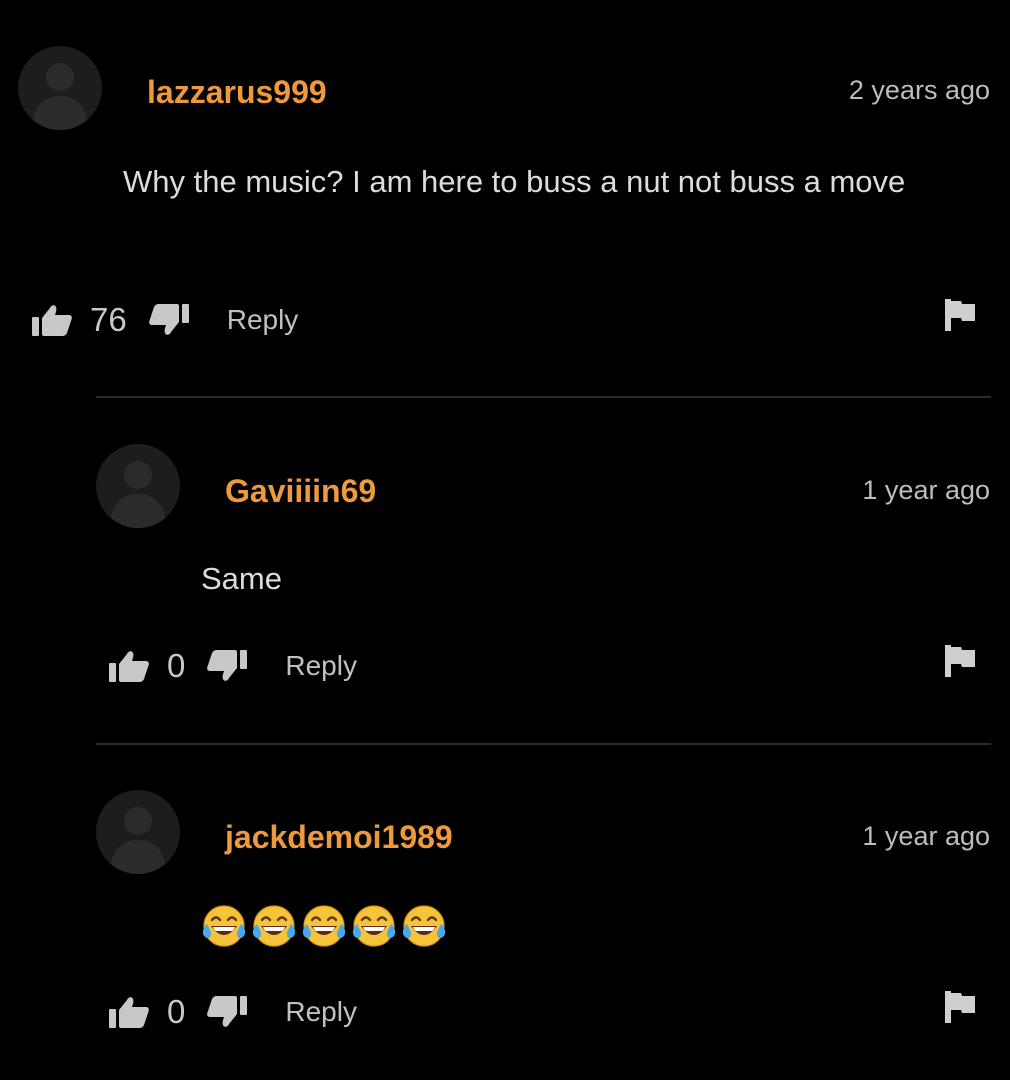  I want to click on like-count: 76, so click(108, 319).